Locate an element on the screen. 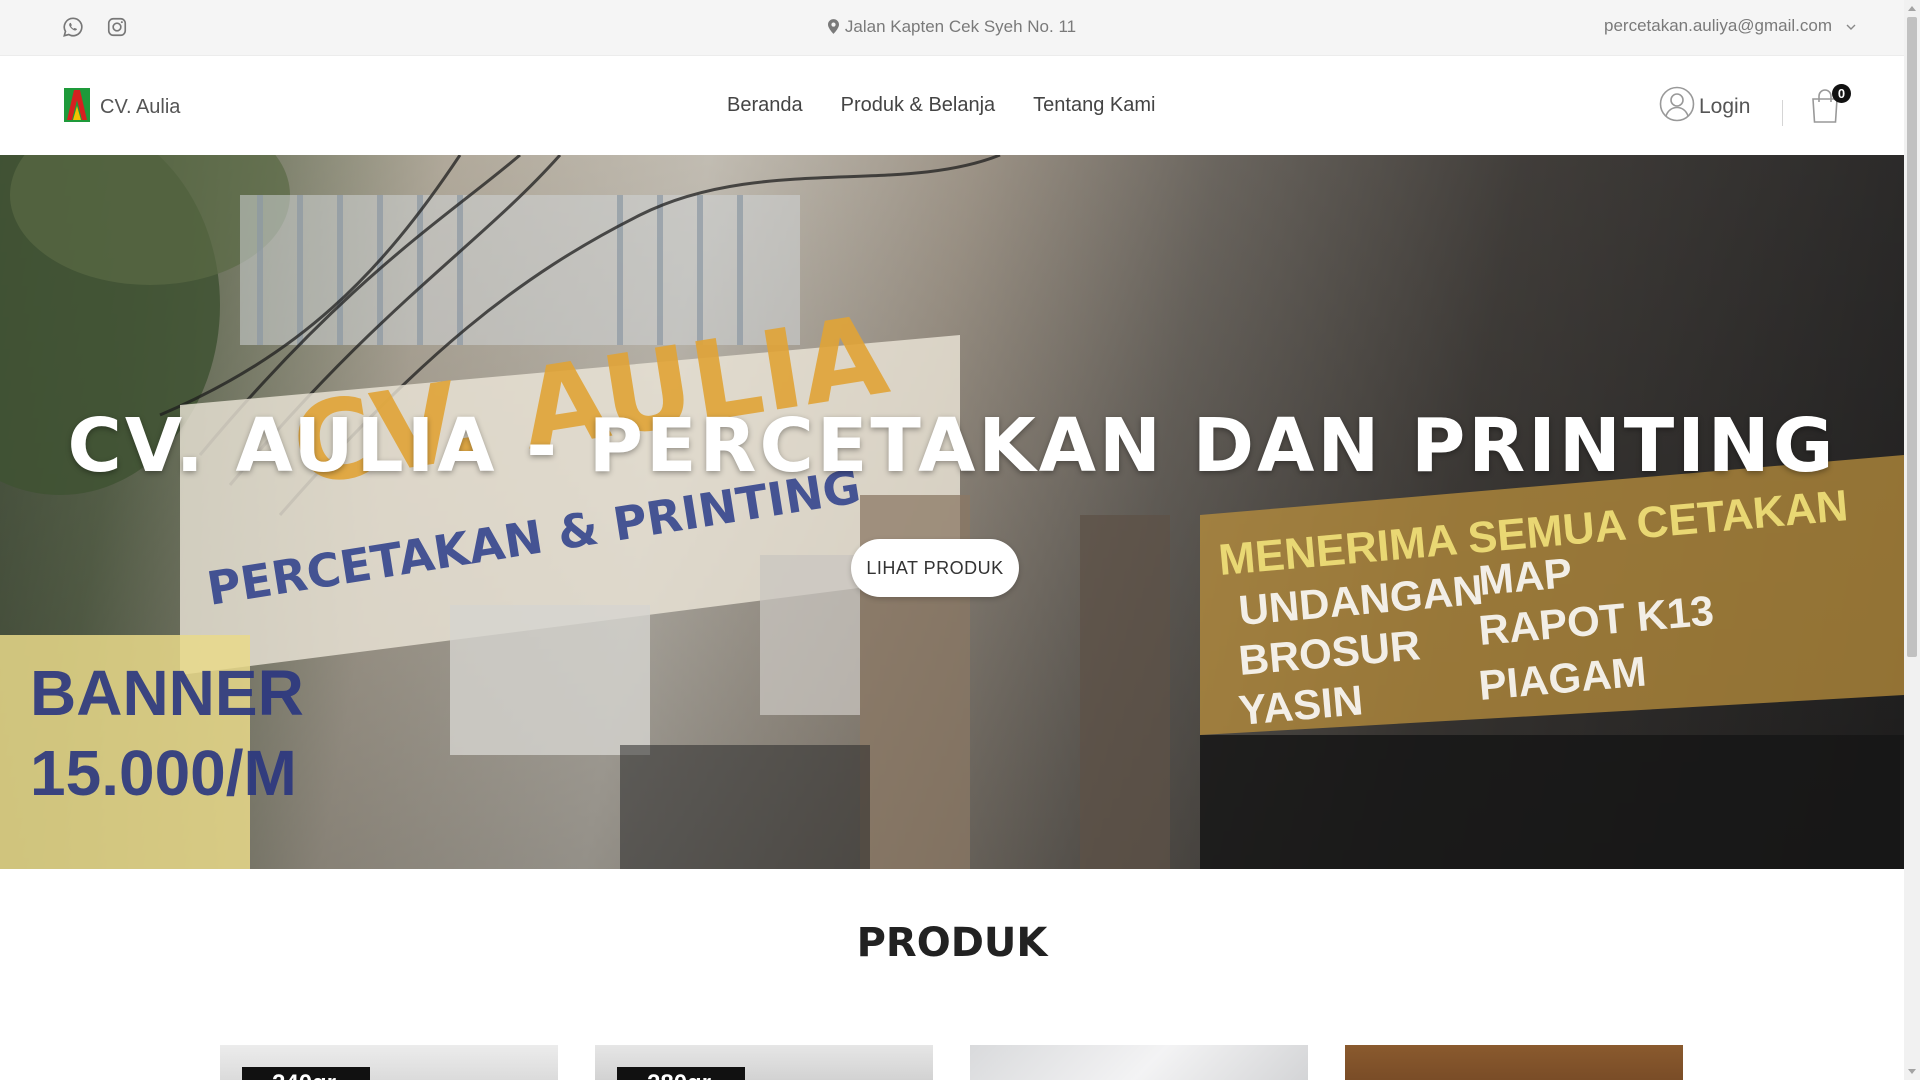  brand: CV. Aulia is located at coordinates (122, 107).